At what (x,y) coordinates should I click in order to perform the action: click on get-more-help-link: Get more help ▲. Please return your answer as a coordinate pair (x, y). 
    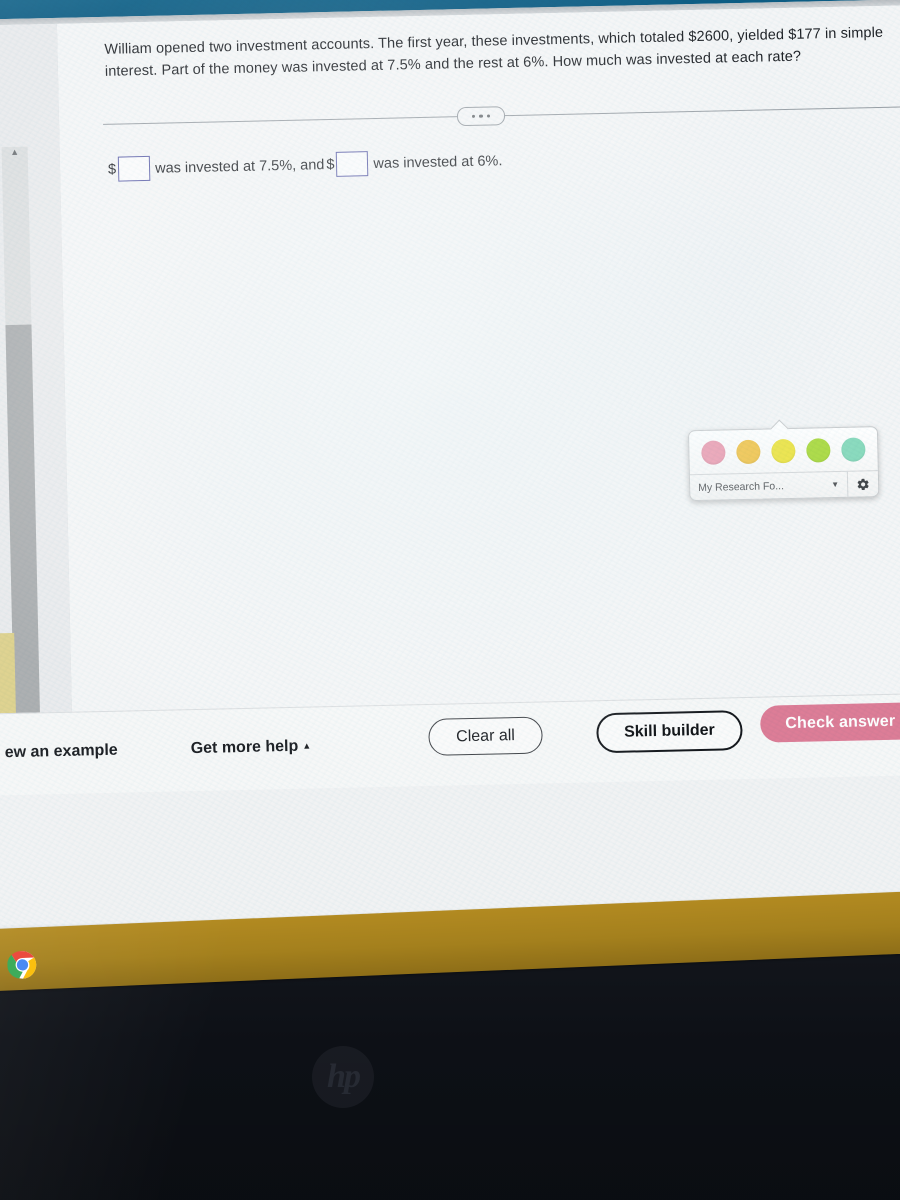
    Looking at the image, I should click on (251, 748).